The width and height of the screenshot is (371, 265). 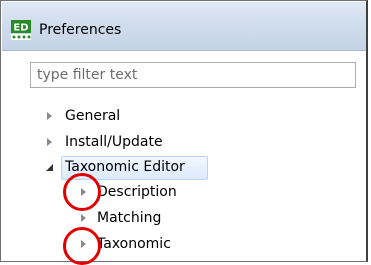 What do you see at coordinates (49, 167) in the screenshot?
I see `collapse-arrow-icon` at bounding box center [49, 167].